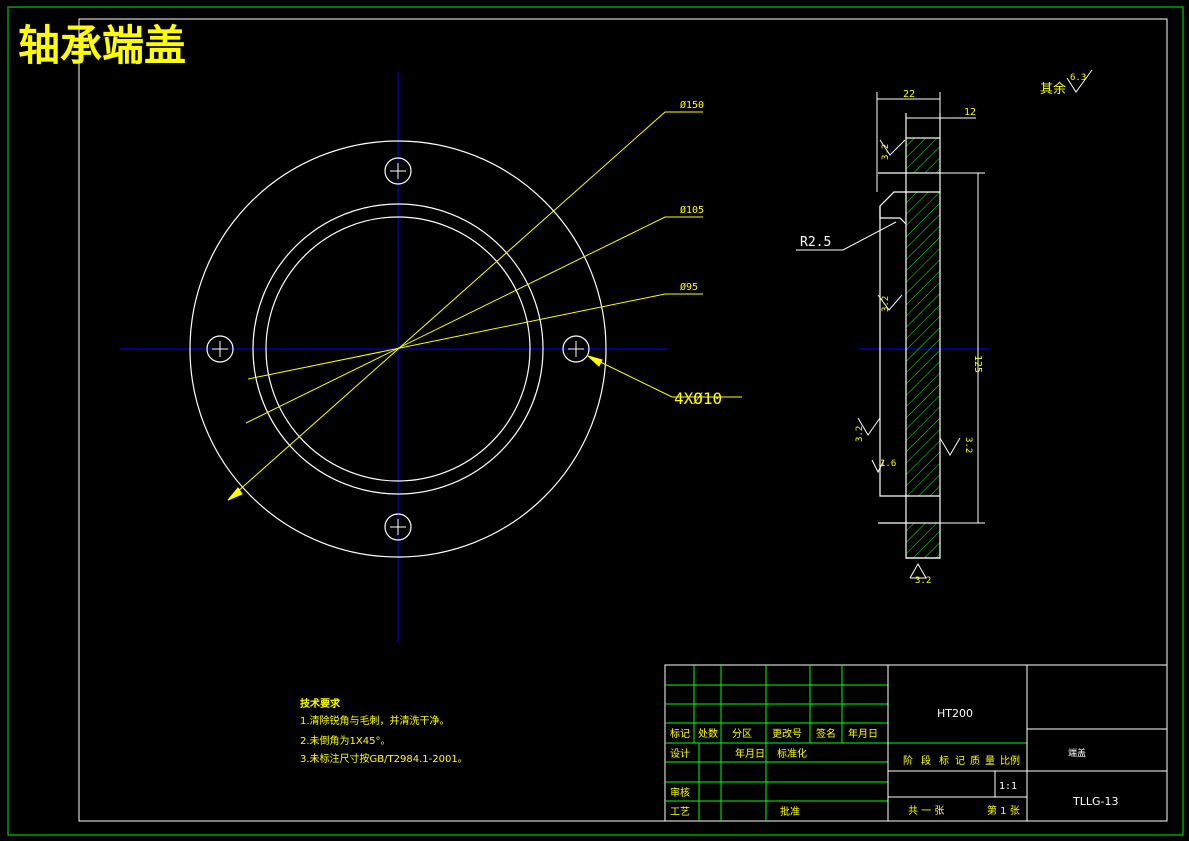 The image size is (1189, 841). Describe the element at coordinates (888, 464) in the screenshot. I see `roughness-5: 1.6` at that location.